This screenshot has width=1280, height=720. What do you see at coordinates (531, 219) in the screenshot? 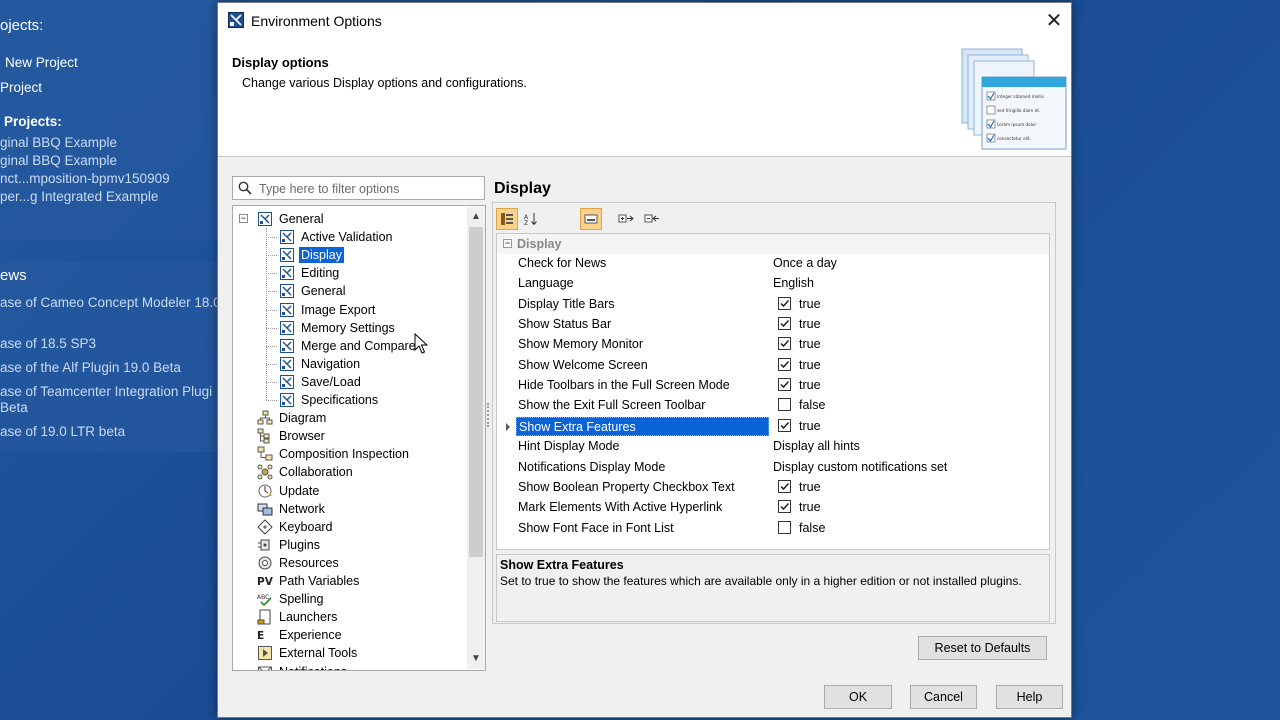
I see `sort-alphabetical-icon: AZ` at bounding box center [531, 219].